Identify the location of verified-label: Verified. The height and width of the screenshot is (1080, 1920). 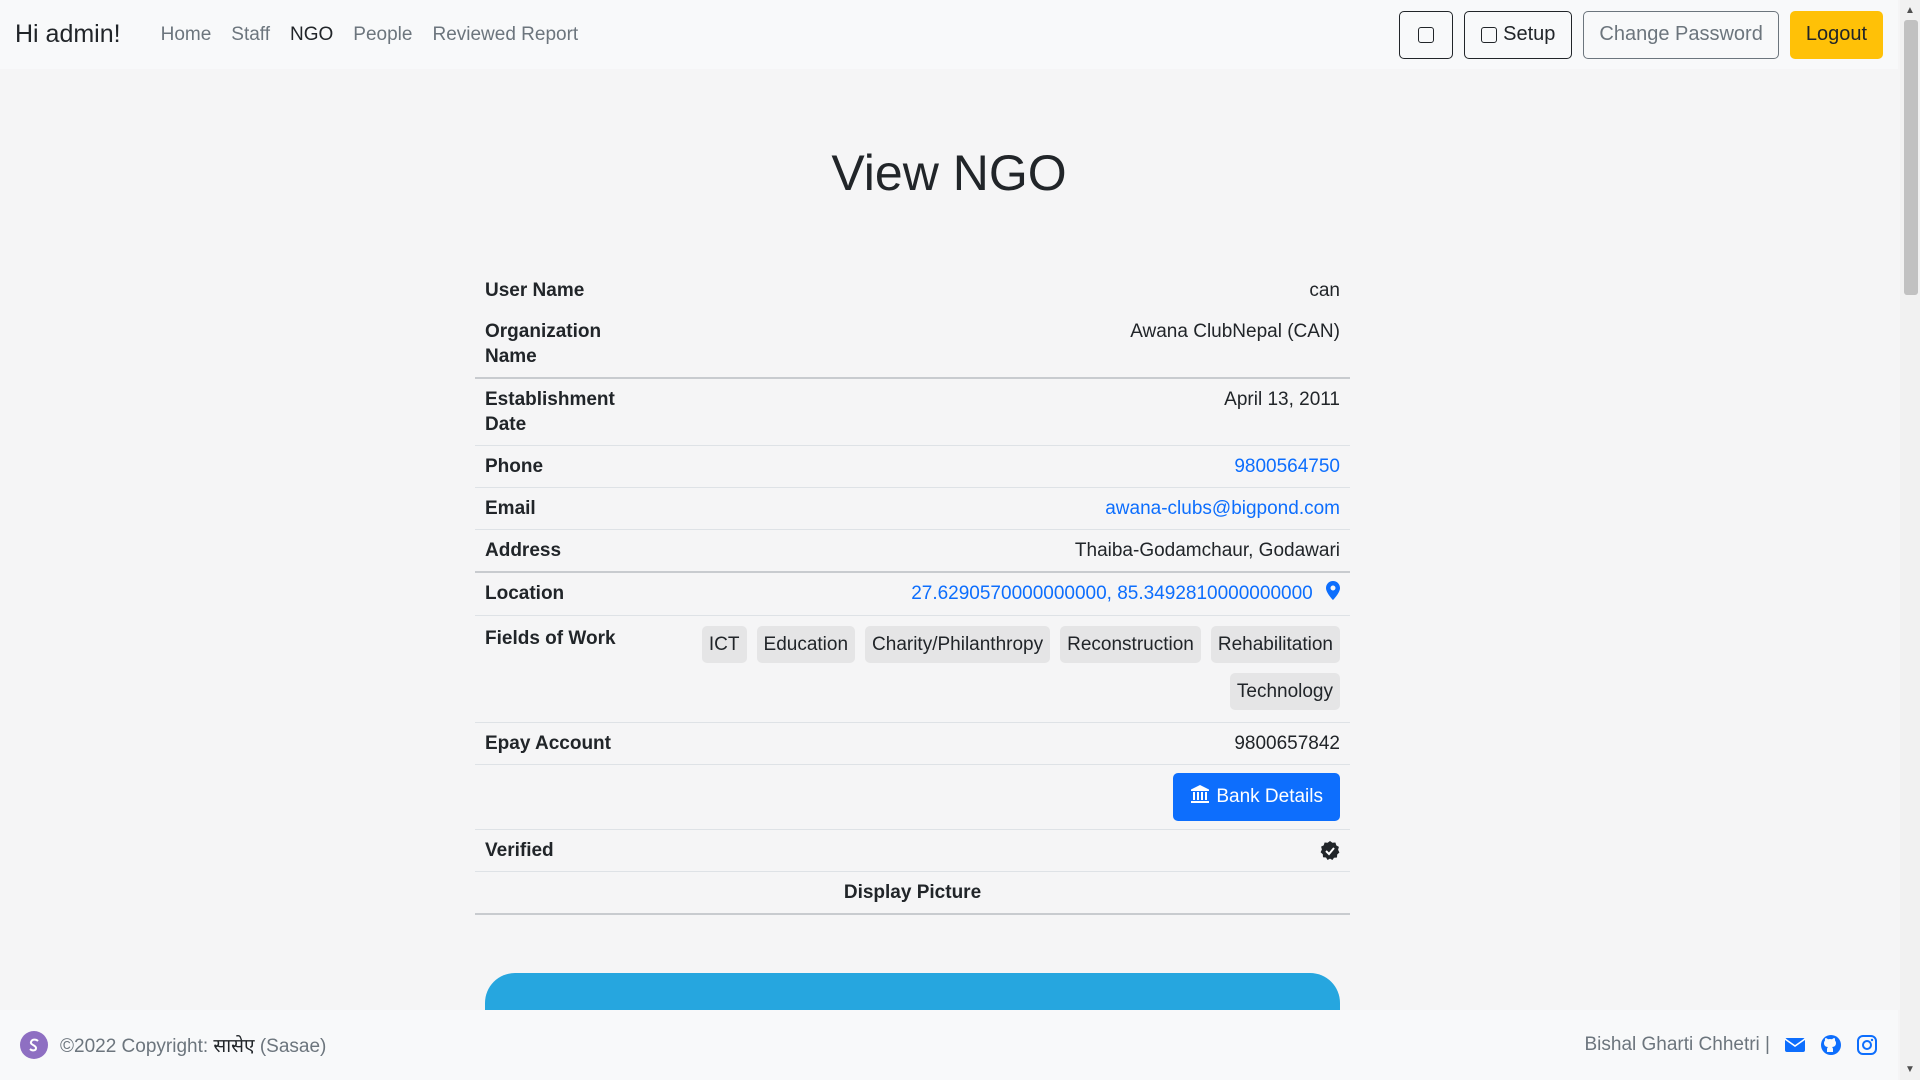
(519, 850).